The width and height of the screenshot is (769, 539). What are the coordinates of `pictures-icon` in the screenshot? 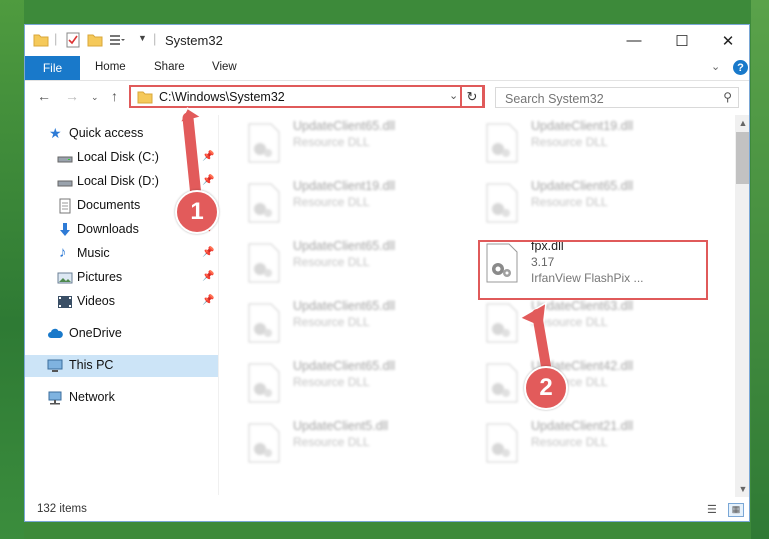 It's located at (65, 278).